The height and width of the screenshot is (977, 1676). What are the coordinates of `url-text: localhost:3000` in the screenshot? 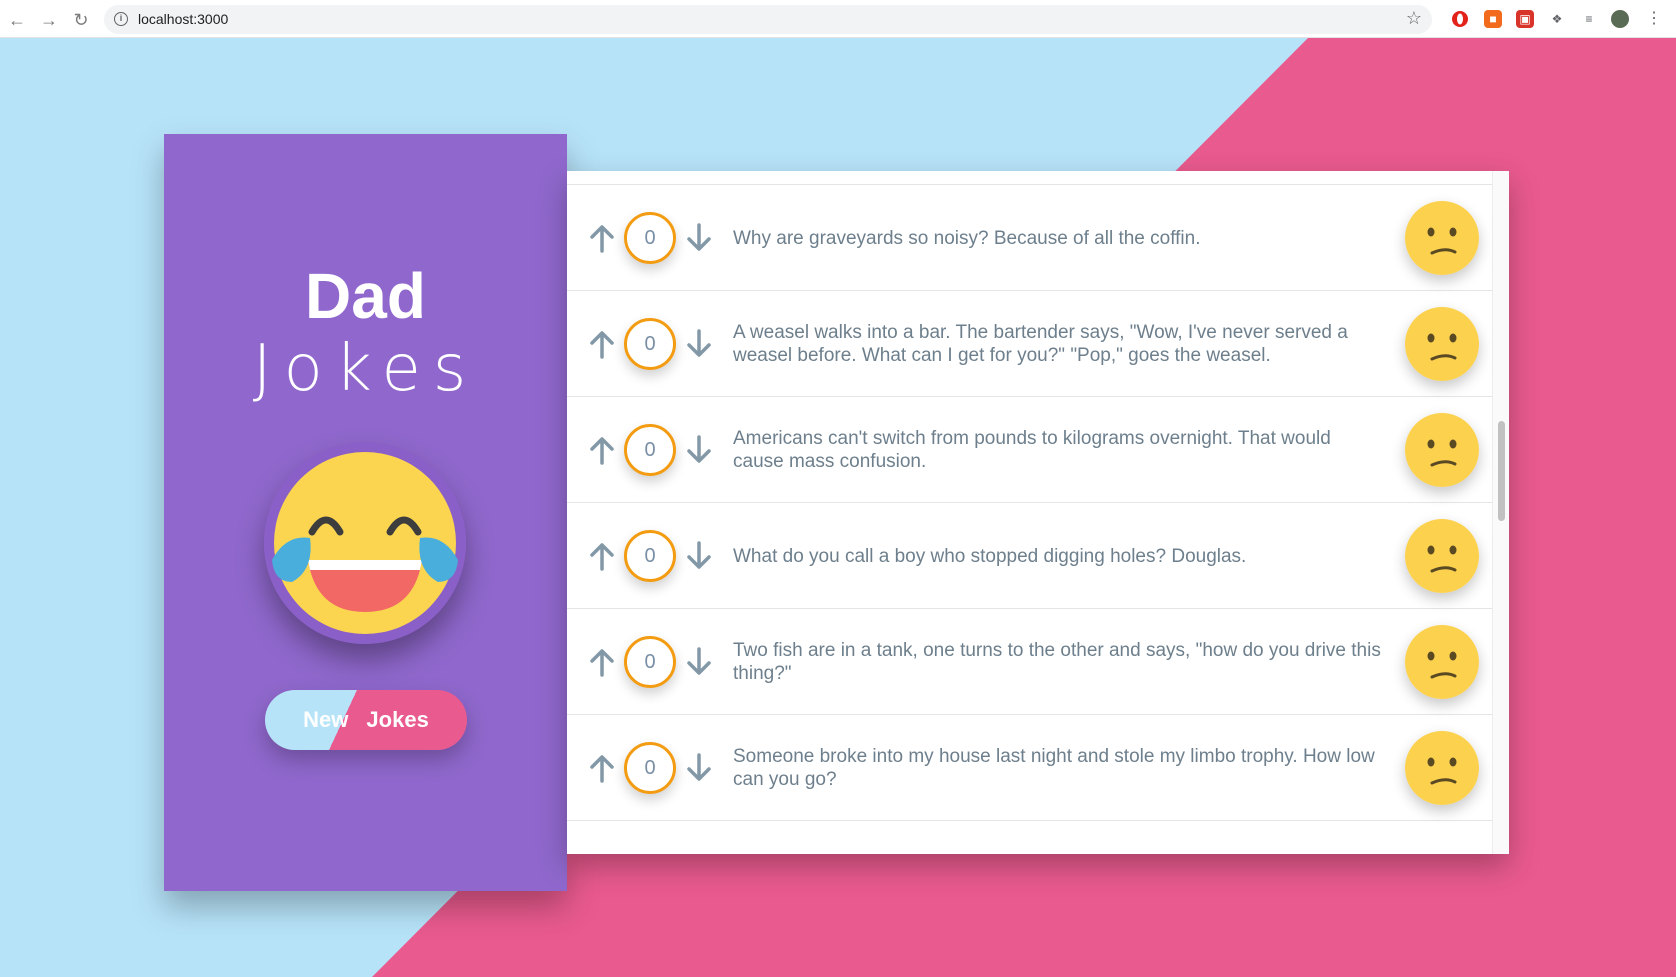 It's located at (183, 19).